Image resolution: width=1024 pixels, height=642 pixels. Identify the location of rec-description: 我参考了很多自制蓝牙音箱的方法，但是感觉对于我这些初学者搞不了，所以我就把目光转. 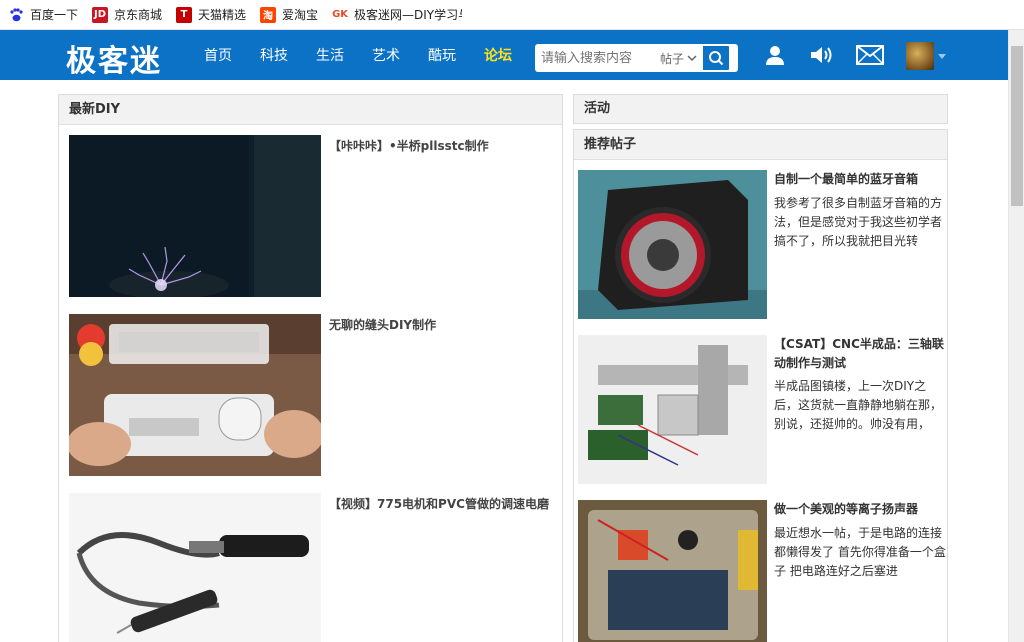
(858, 222).